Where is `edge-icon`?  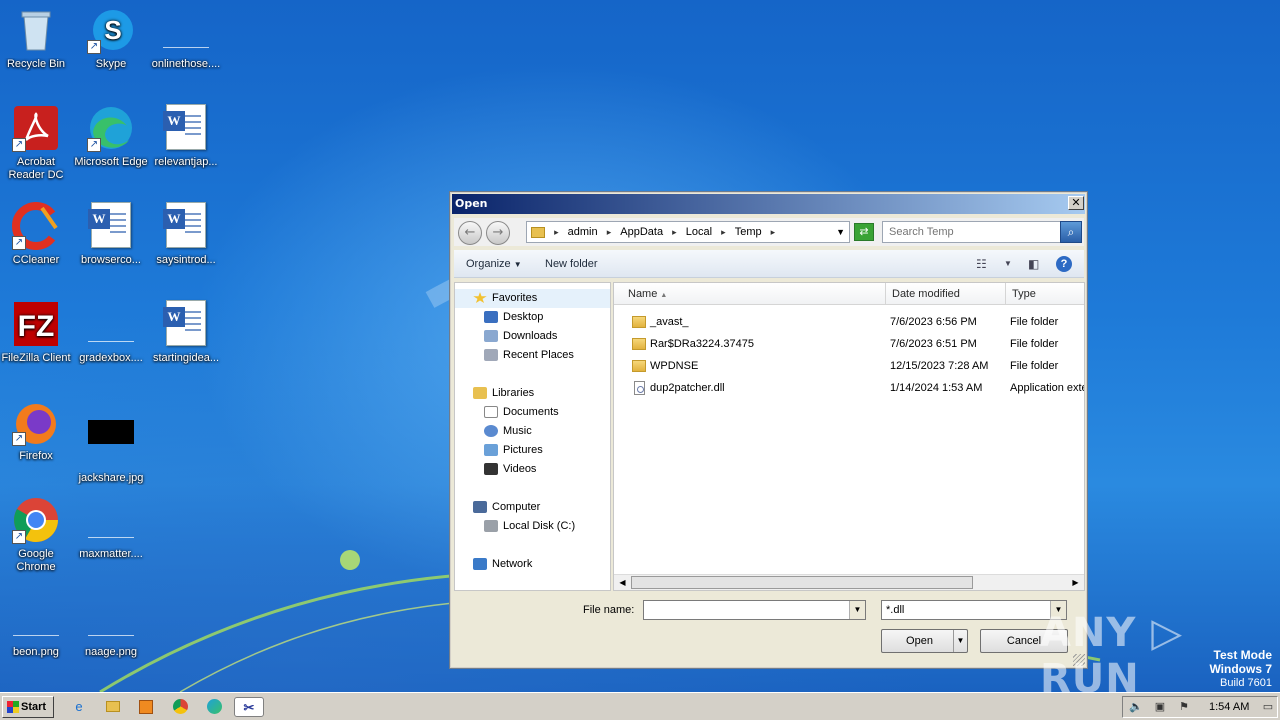
edge-icon is located at coordinates (214, 707).